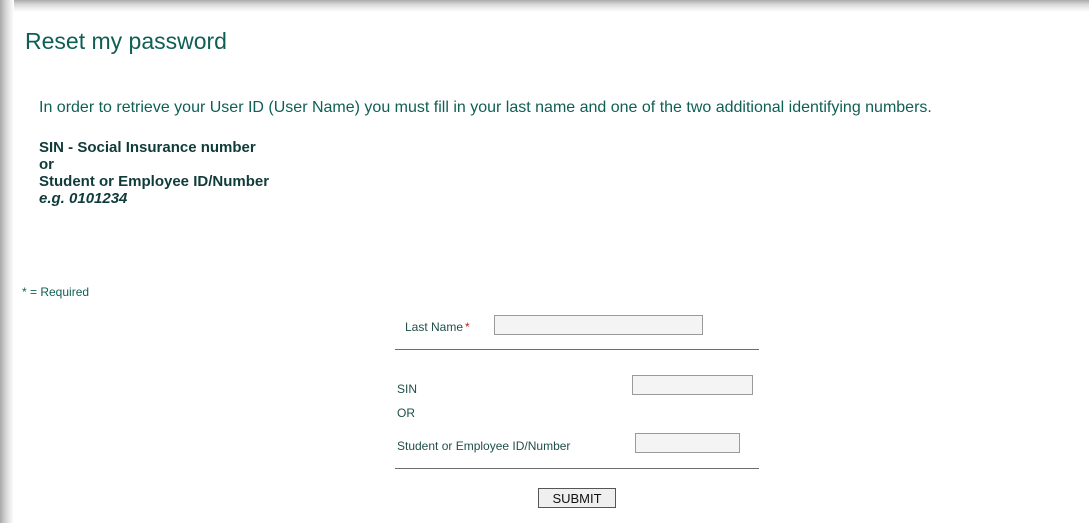 Image resolution: width=1089 pixels, height=523 pixels. I want to click on page-title: Reset my password, so click(126, 41).